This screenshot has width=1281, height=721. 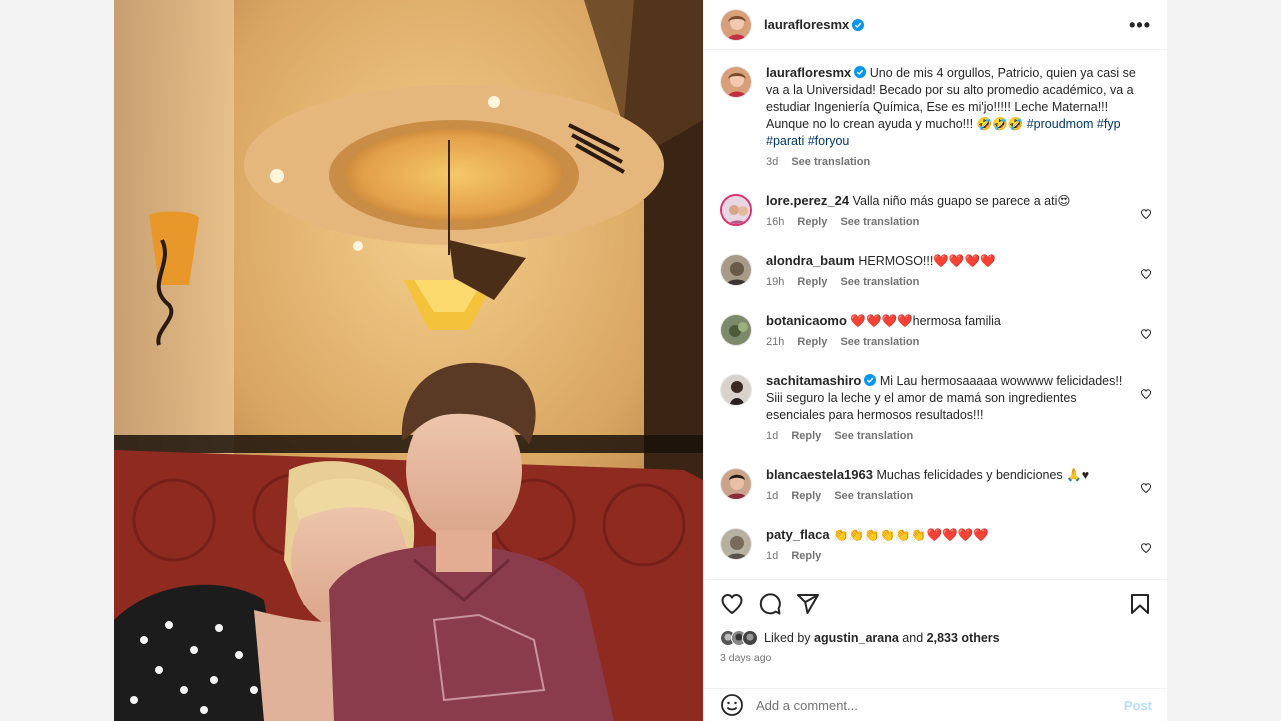 What do you see at coordinates (947, 342) in the screenshot?
I see `comment-meta: 21h Reply See translation` at bounding box center [947, 342].